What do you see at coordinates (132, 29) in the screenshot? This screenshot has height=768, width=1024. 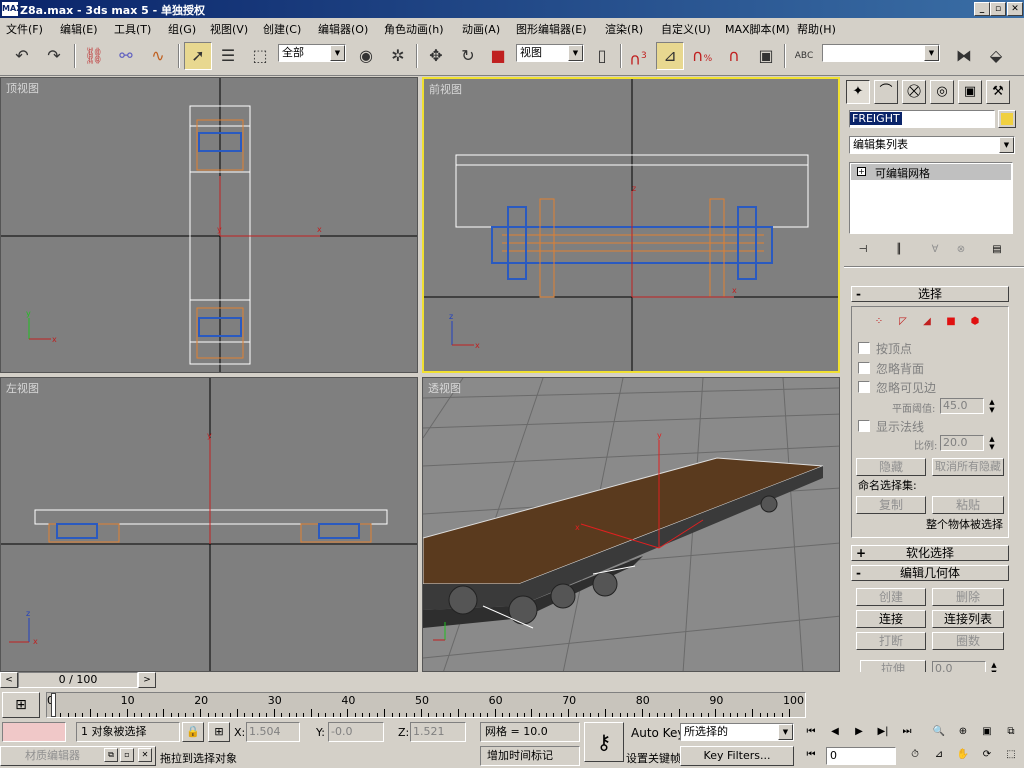 I see `menu-tools: 工具(T)` at bounding box center [132, 29].